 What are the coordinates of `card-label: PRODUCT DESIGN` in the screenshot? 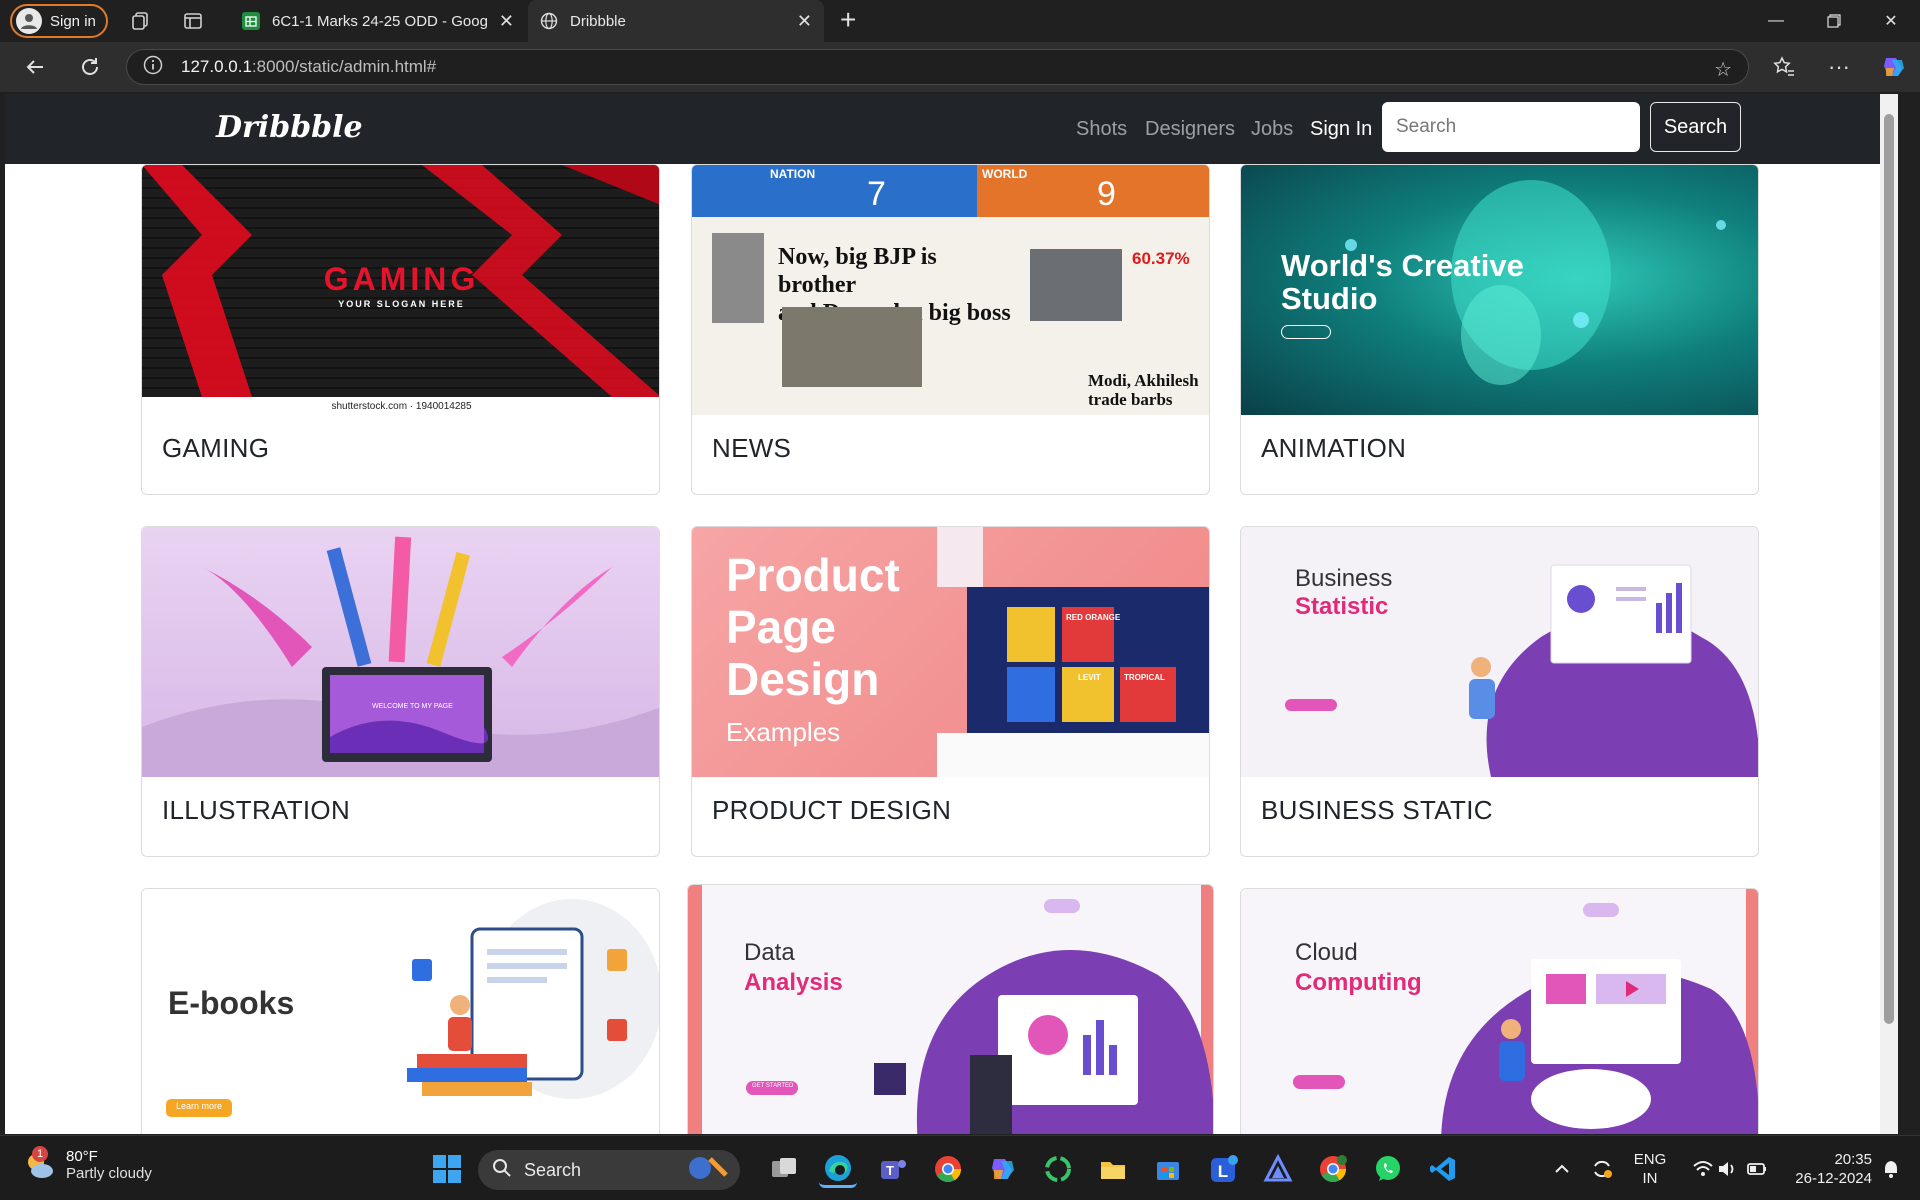 It's located at (832, 810).